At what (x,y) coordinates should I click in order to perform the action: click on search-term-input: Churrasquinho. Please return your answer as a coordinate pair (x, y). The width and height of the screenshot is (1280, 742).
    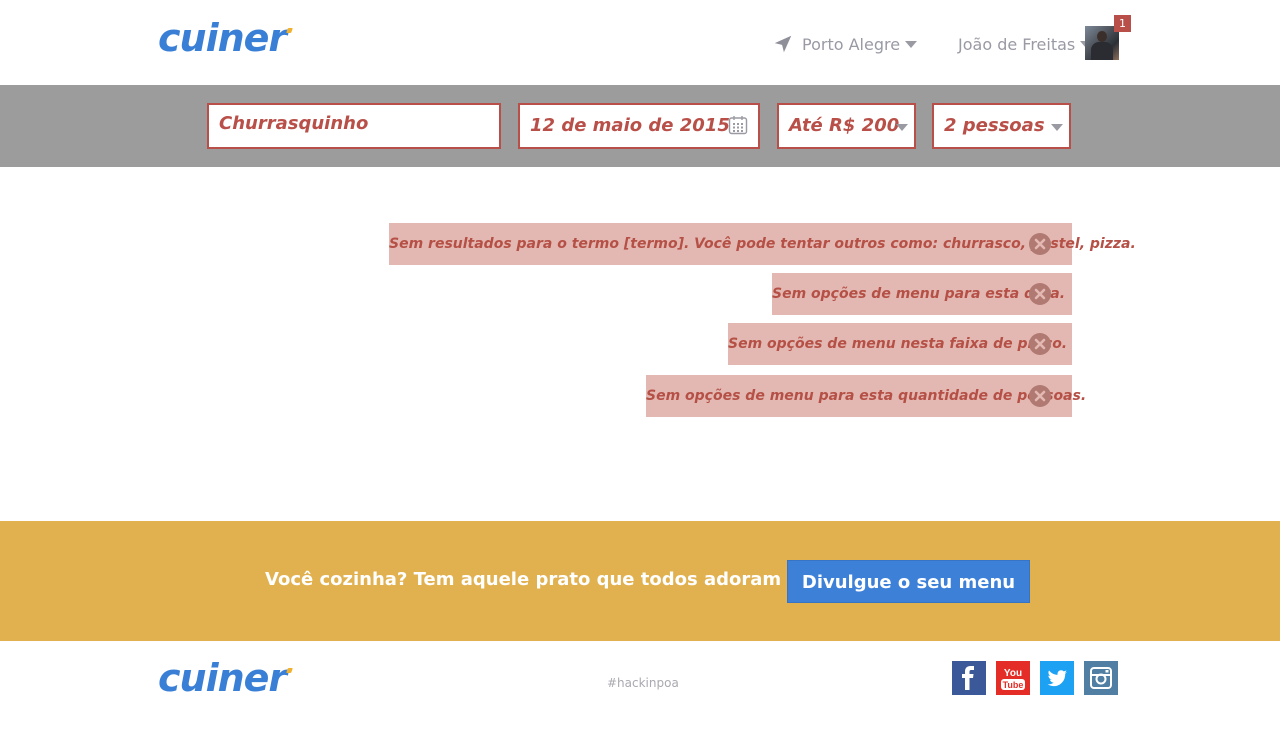
    Looking at the image, I should click on (354, 126).